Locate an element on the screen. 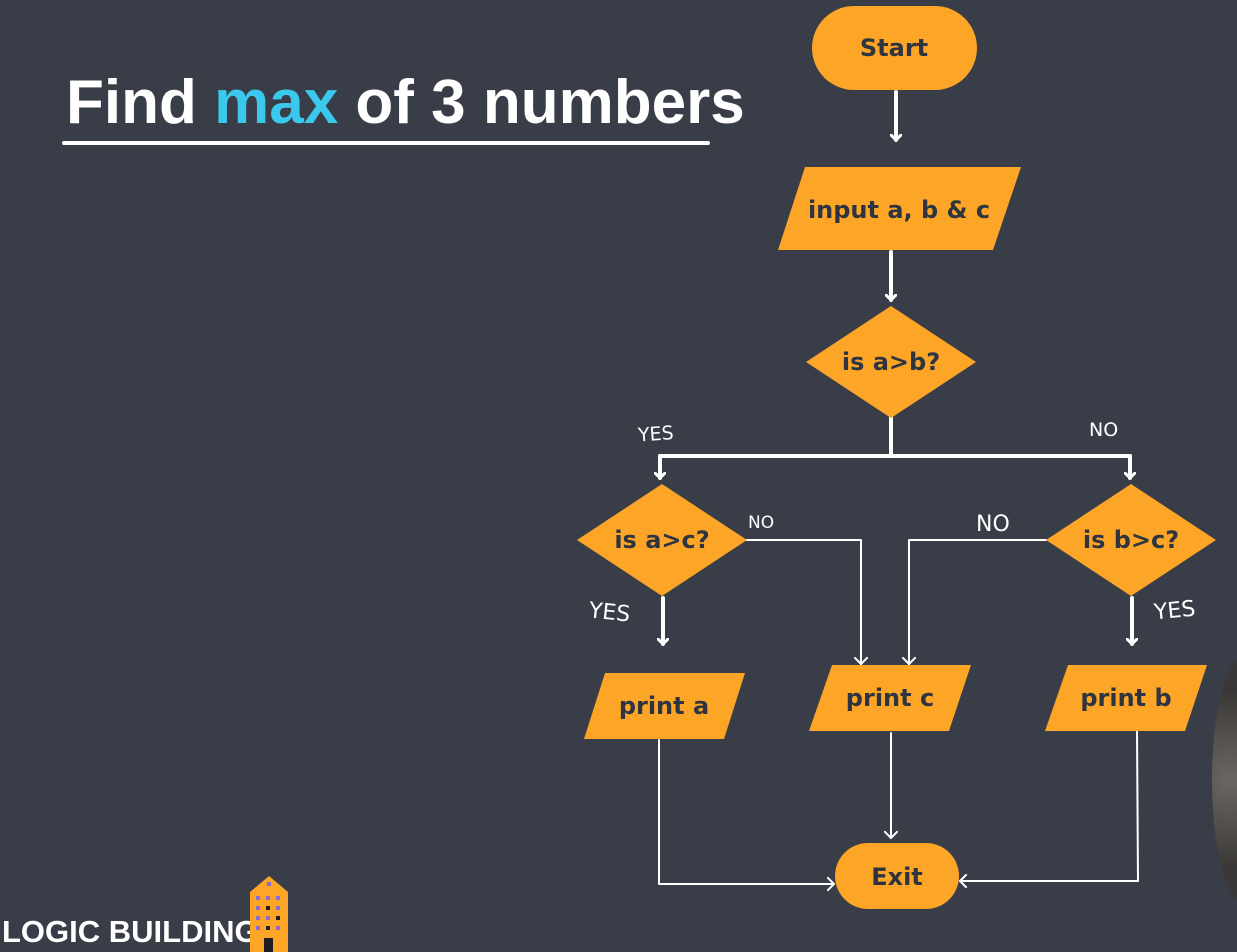 This screenshot has height=952, width=1237. edge-bc-no is located at coordinates (978, 602).